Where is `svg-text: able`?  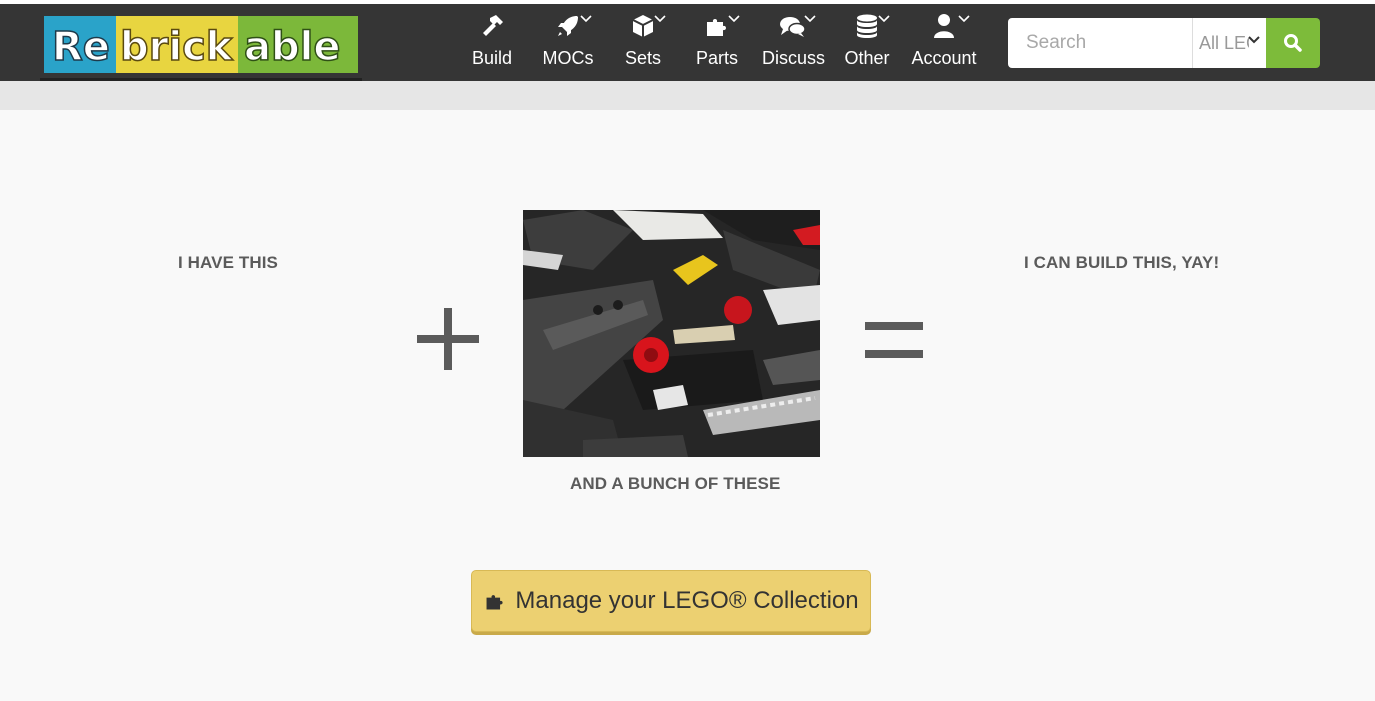
svg-text: able is located at coordinates (292, 47).